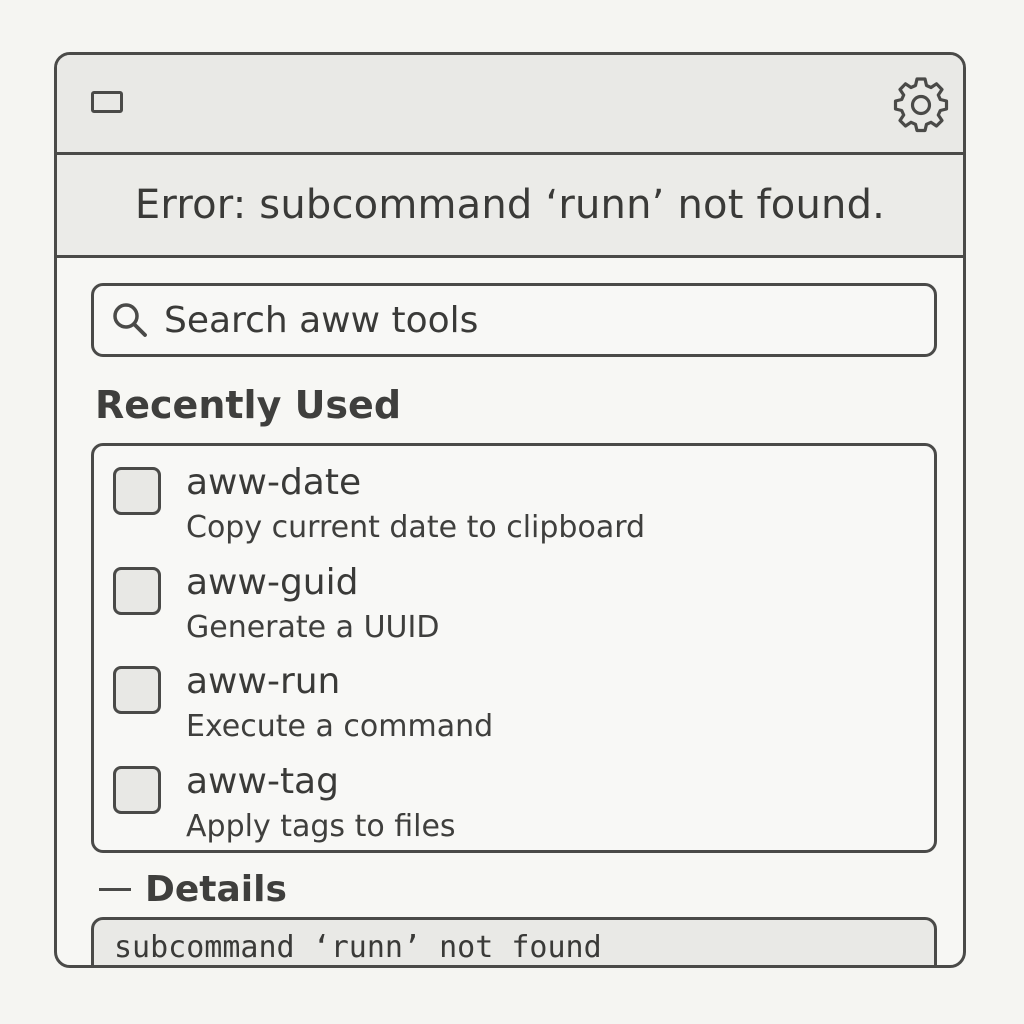  Describe the element at coordinates (514, 797) in the screenshot. I see `list-item-aww-tag: aww-tag Apply tags to files` at that location.